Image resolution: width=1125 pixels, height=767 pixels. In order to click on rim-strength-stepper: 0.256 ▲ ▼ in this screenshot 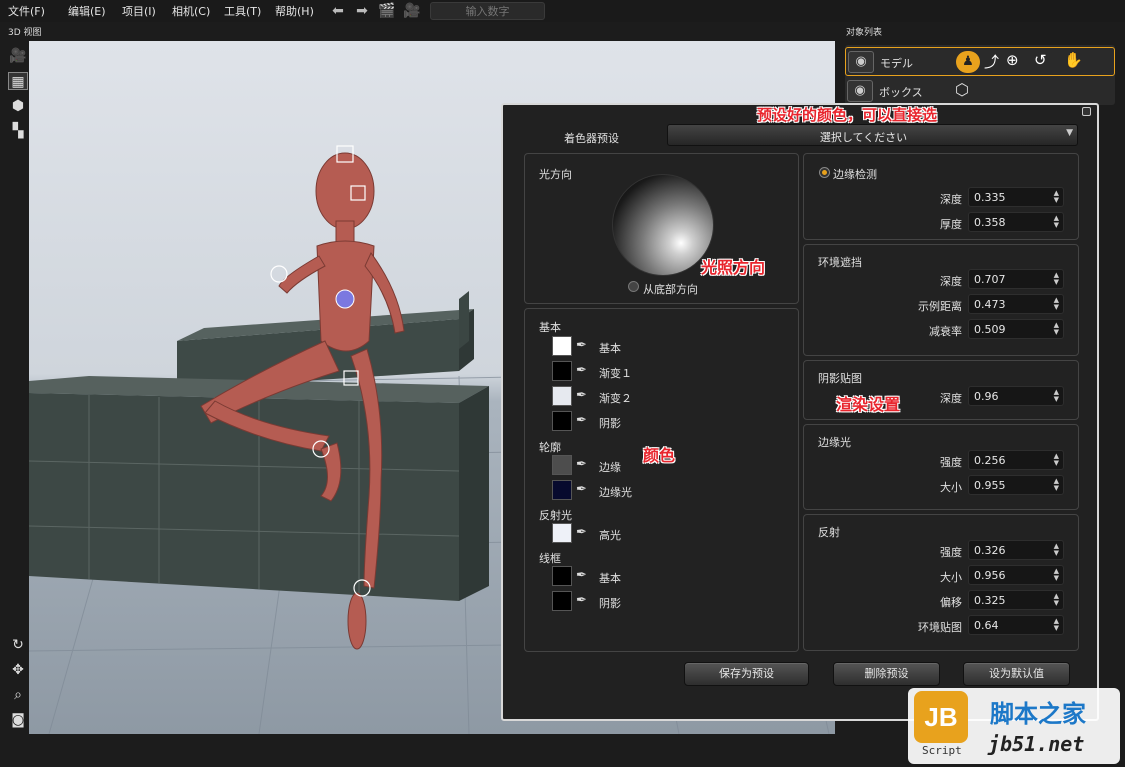, I will do `click(1016, 460)`.